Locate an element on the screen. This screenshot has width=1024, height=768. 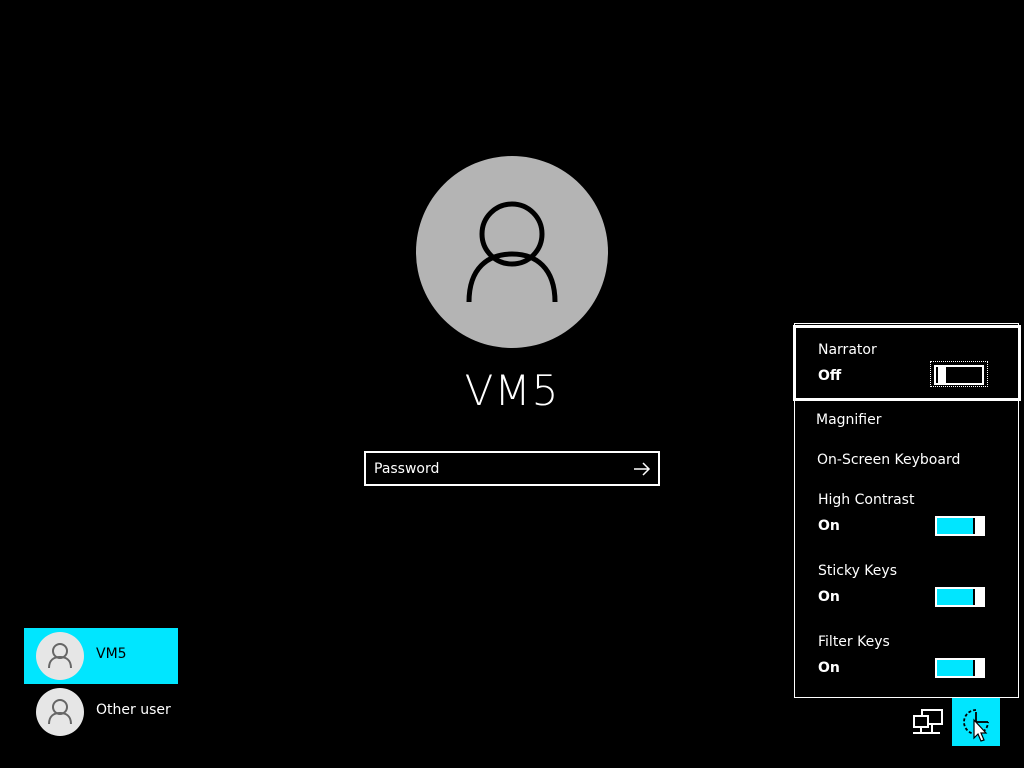
user-tile-vm5: VM5 is located at coordinates (101, 656).